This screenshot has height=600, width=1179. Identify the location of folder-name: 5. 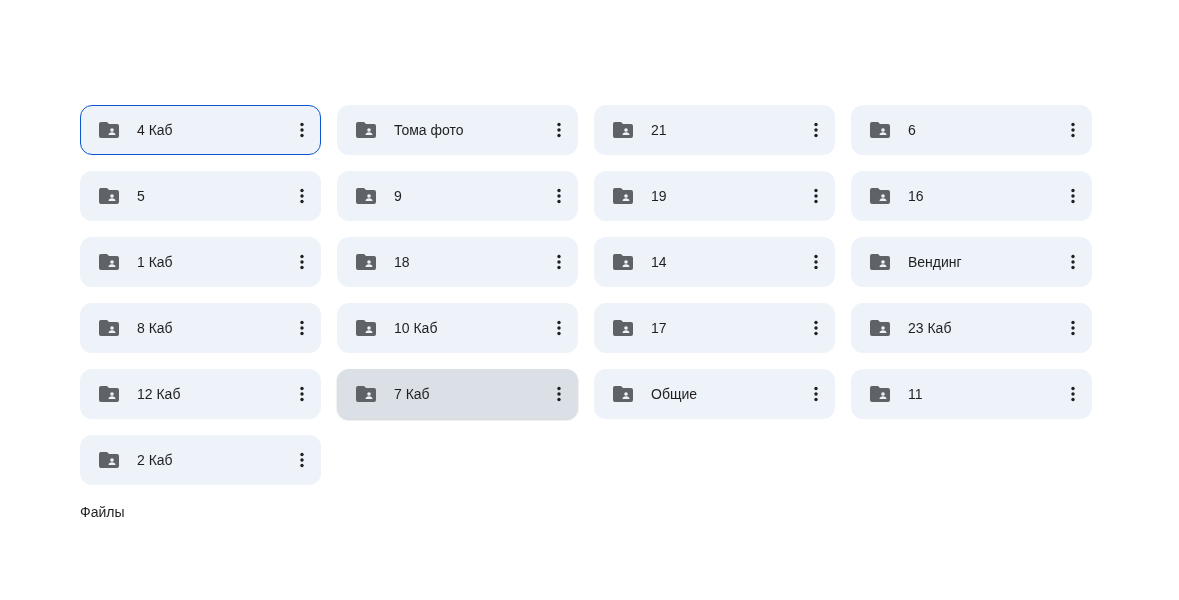
(141, 196).